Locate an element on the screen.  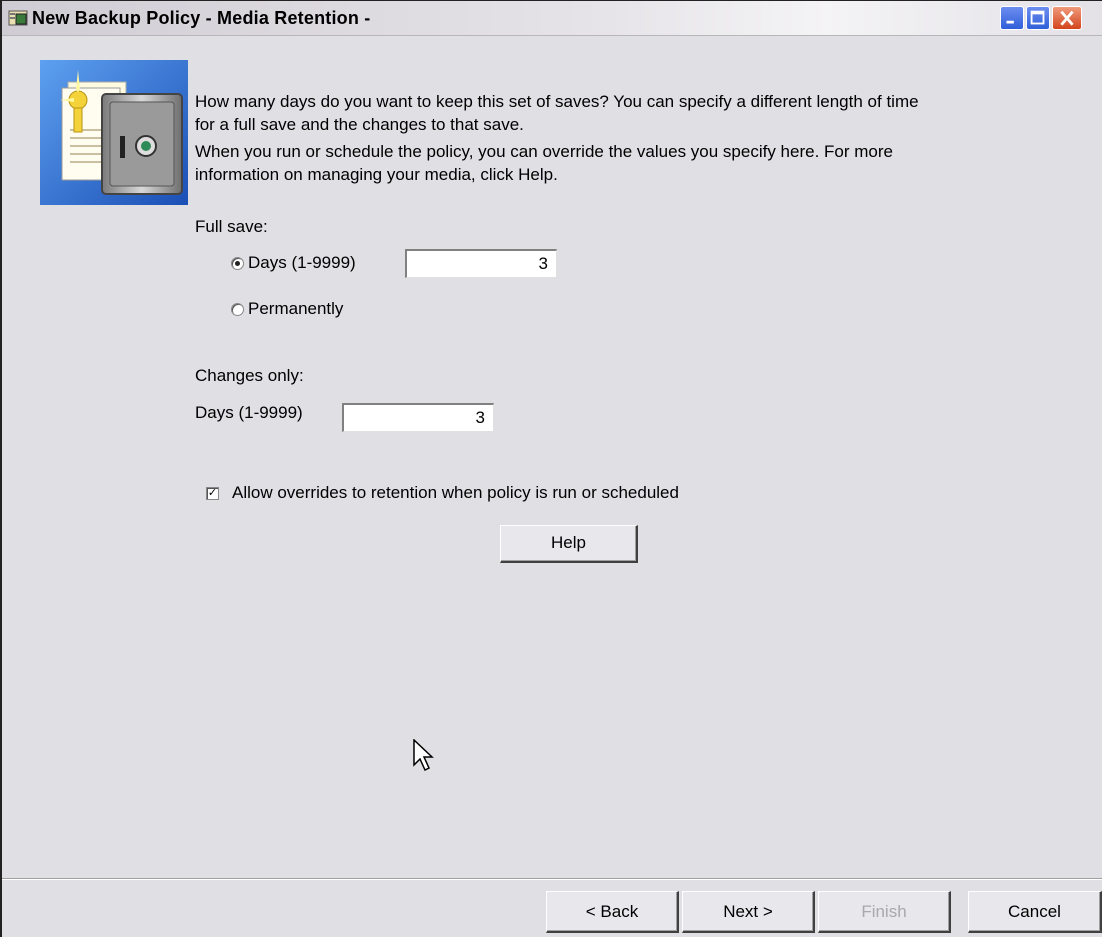
title-bar: New Backup Policy - Media Retention - is located at coordinates (552, 18).